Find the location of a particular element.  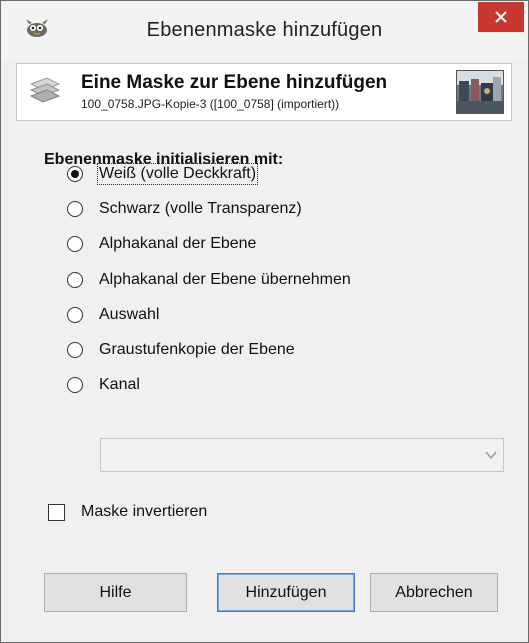

radio-label: Kanal is located at coordinates (119, 384).